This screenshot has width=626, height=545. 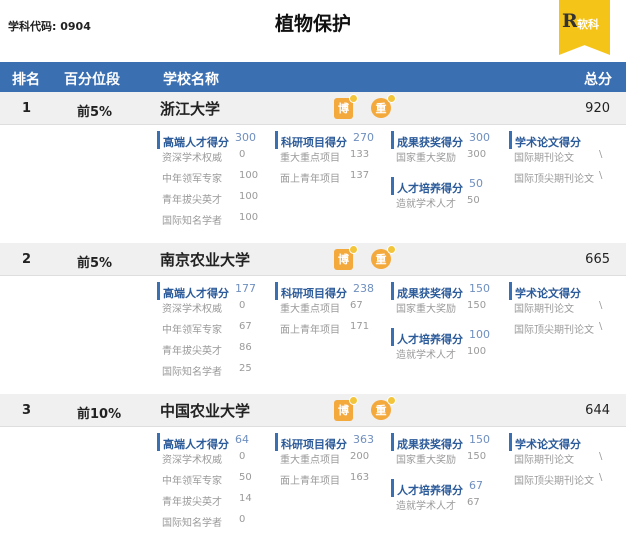 I want to click on item-value: 0, so click(x=242, y=305).